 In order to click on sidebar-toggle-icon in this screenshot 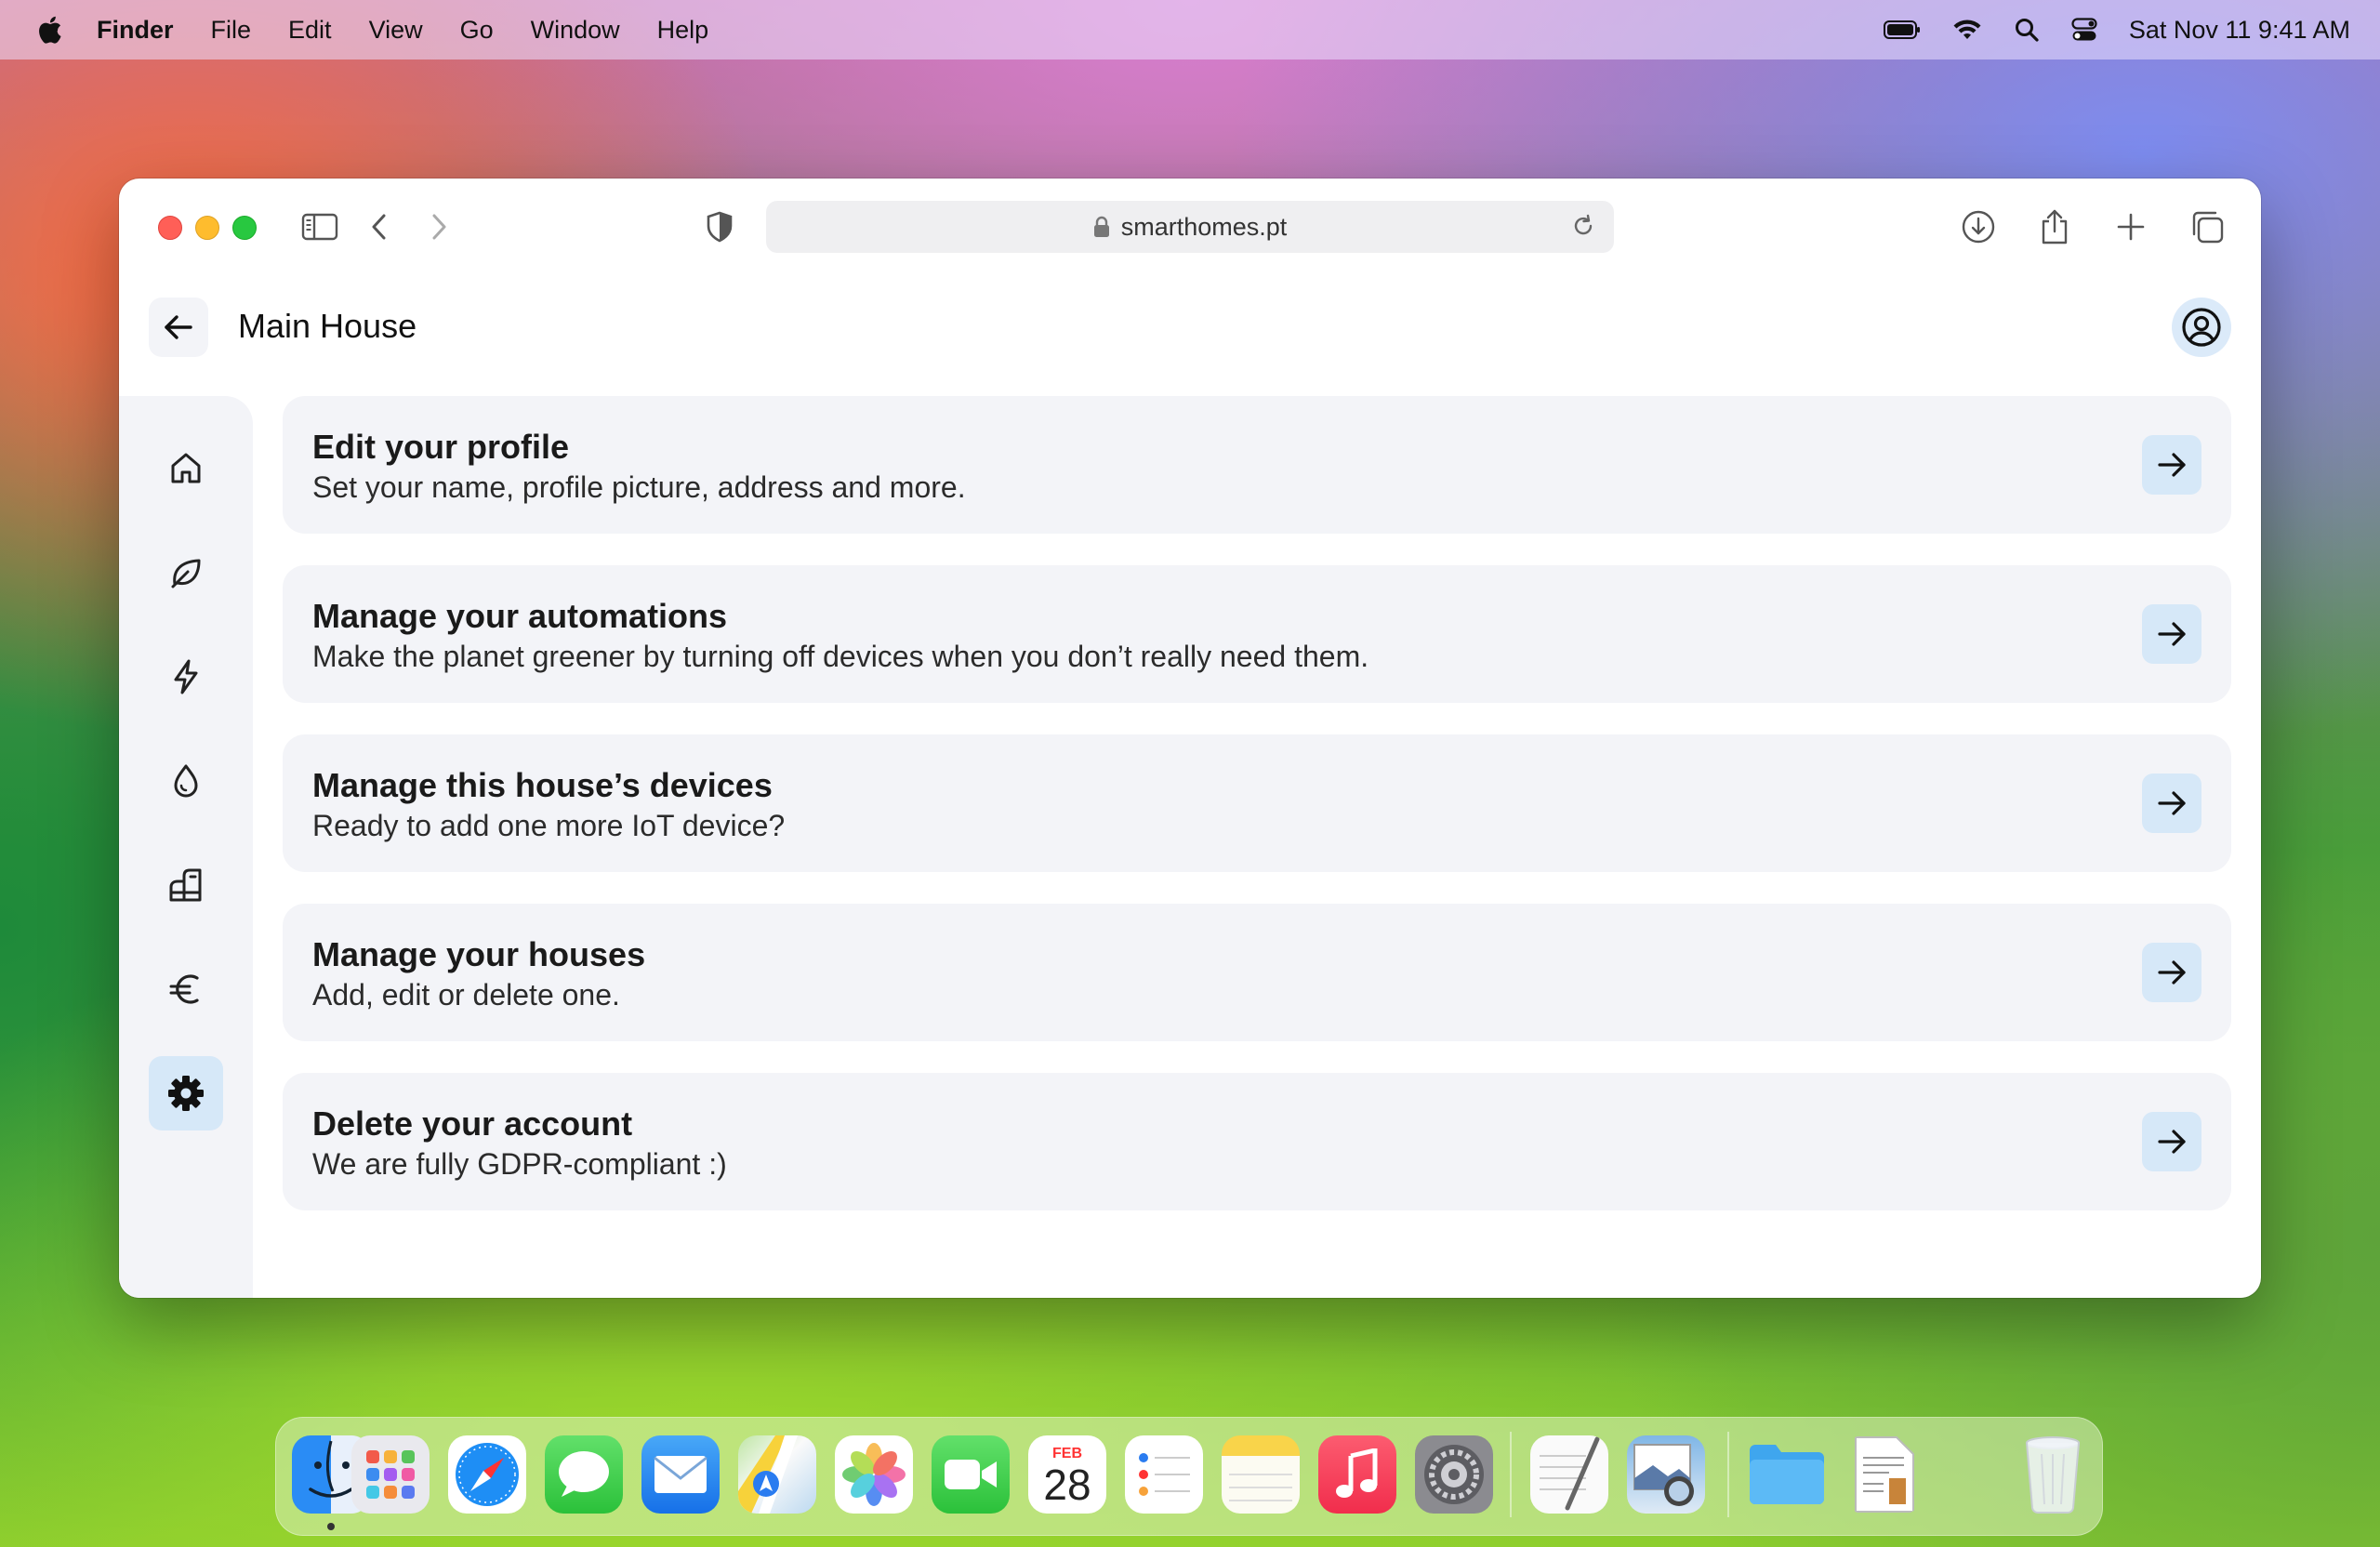, I will do `click(319, 226)`.